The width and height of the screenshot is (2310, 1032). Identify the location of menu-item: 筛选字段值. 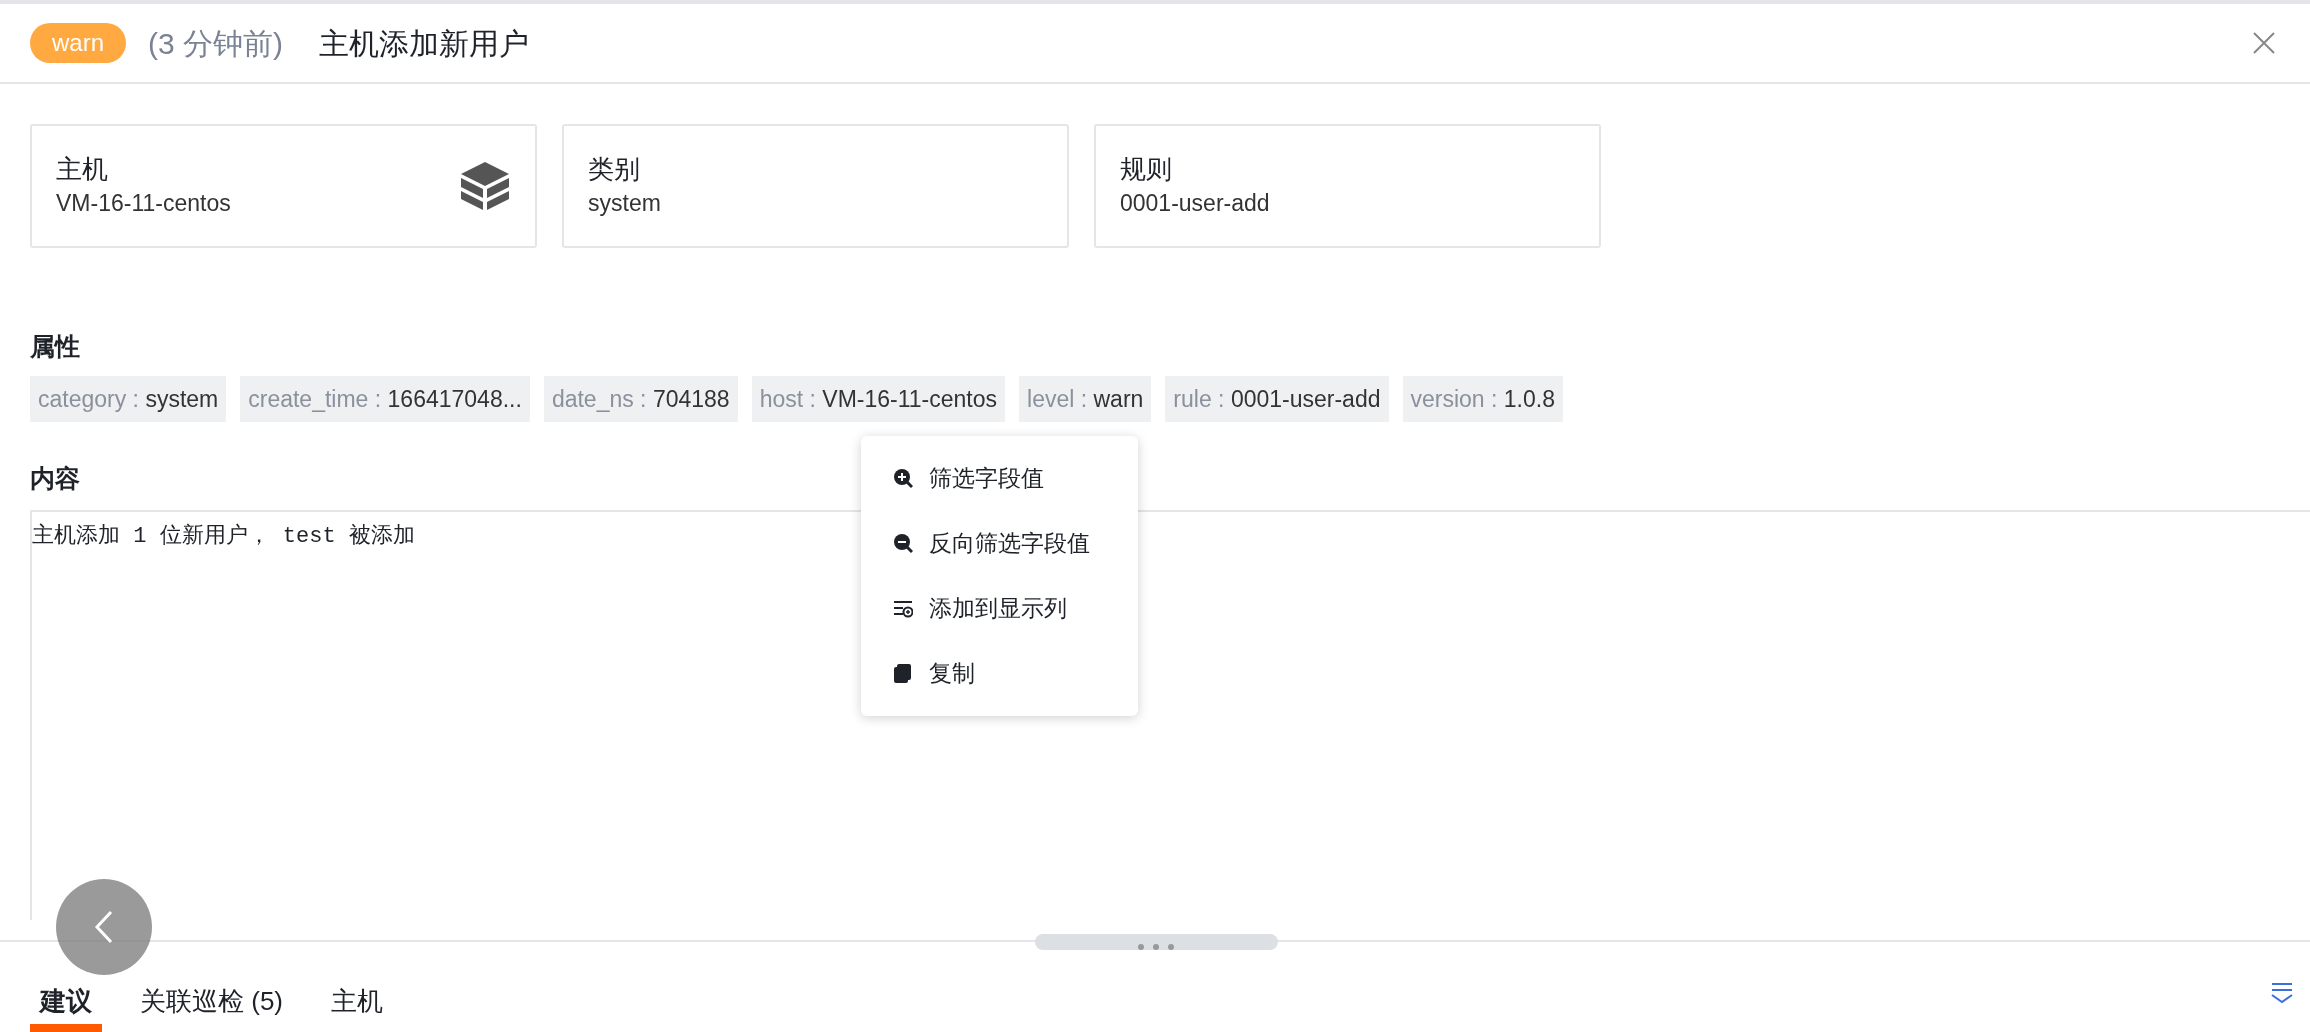
(999, 478).